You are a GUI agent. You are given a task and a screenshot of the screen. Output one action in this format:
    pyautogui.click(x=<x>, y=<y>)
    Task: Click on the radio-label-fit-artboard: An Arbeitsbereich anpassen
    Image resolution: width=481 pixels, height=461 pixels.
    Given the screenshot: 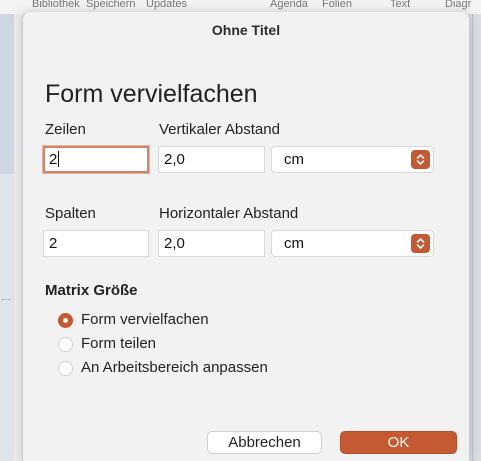 What is the action you would take?
    pyautogui.click(x=174, y=367)
    